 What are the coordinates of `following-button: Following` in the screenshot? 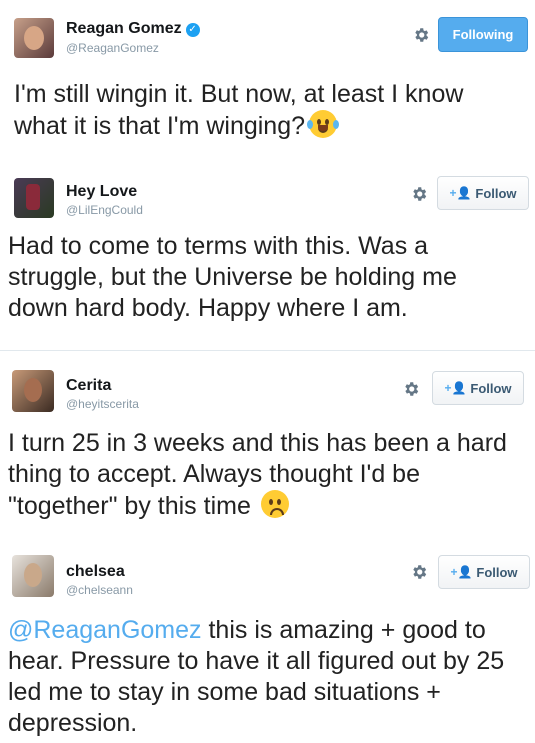 It's located at (483, 34).